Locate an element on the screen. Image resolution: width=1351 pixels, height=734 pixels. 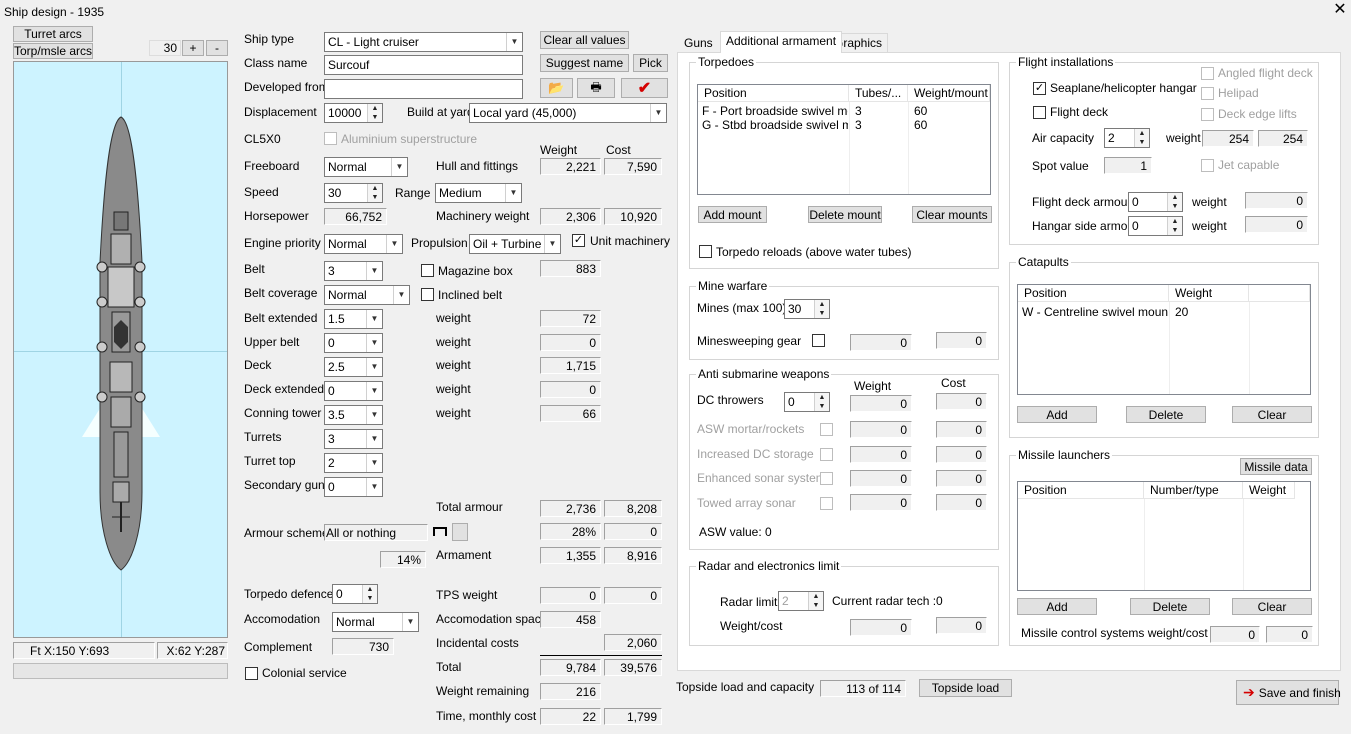
secondary-guns-select: 0 ▼ is located at coordinates (353, 487).